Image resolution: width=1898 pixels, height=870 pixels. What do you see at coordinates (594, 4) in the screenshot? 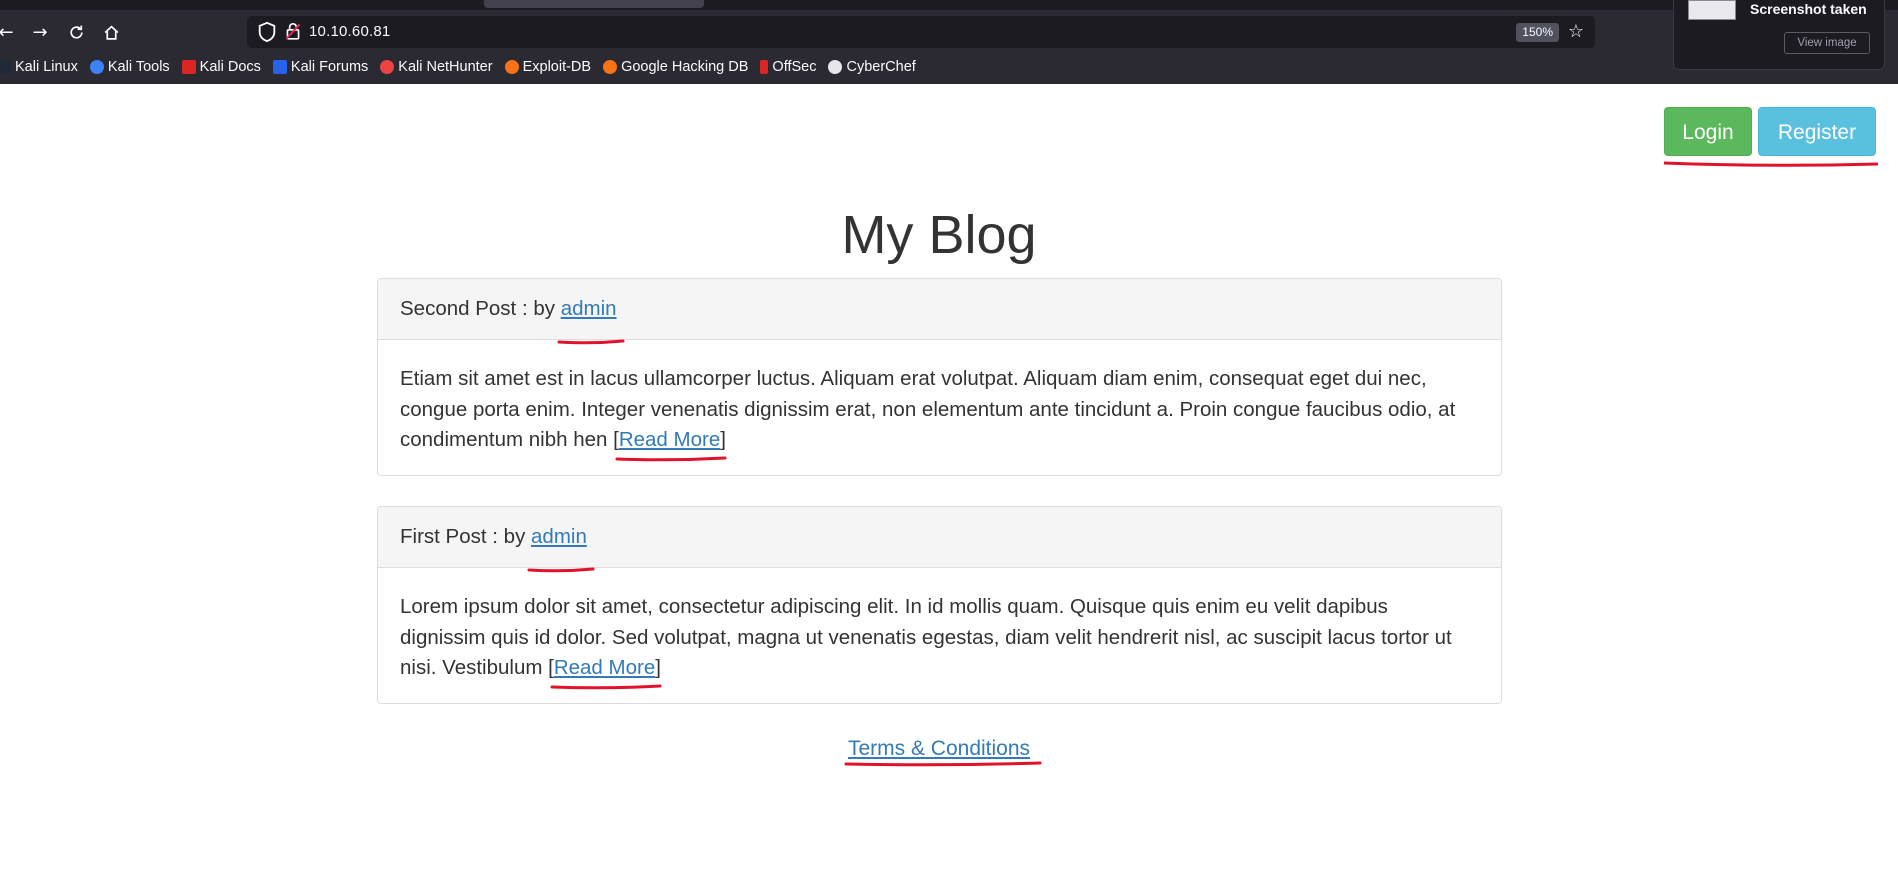
I see `active-tab` at bounding box center [594, 4].